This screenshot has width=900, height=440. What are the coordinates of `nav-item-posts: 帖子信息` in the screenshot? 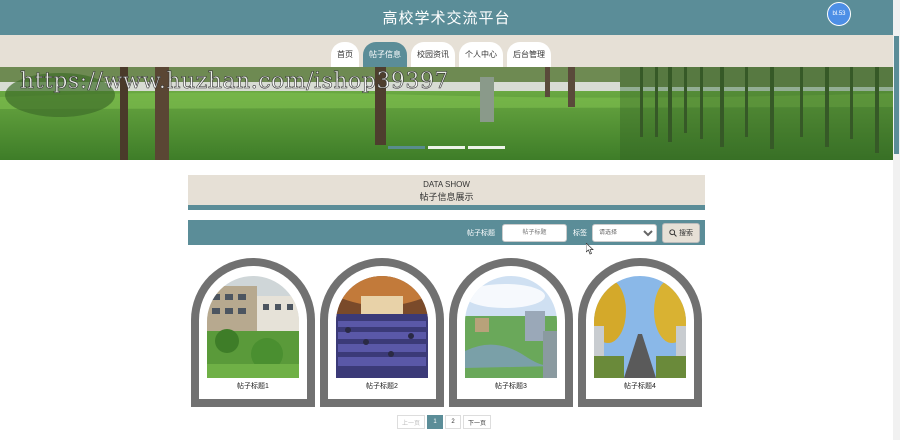 It's located at (385, 54).